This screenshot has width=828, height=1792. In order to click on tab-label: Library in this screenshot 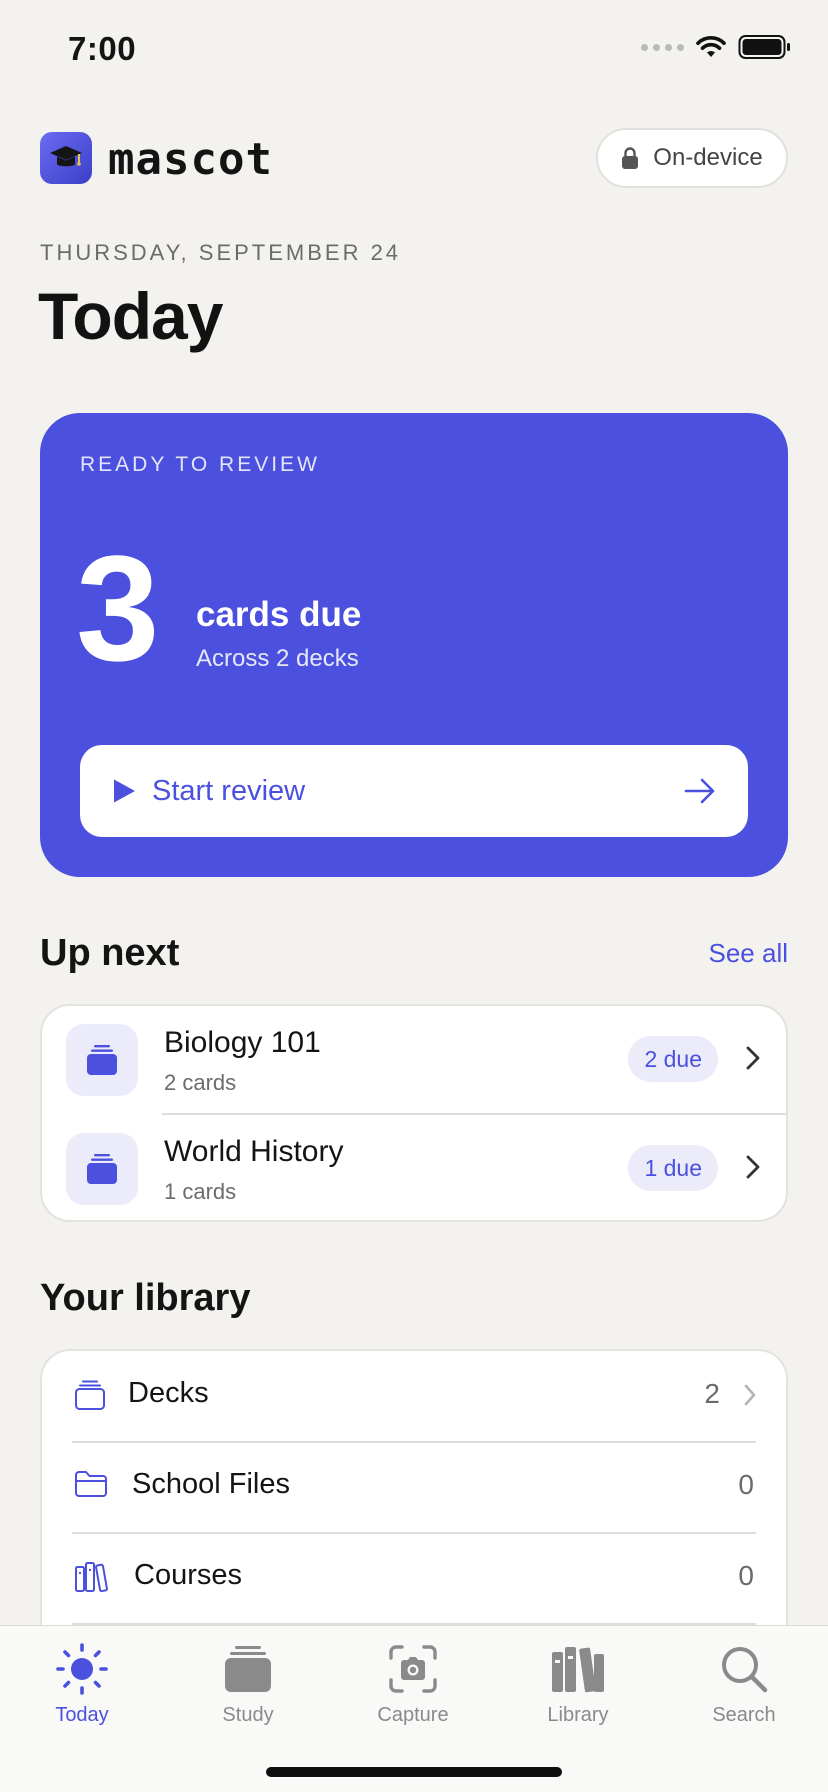, I will do `click(578, 1715)`.